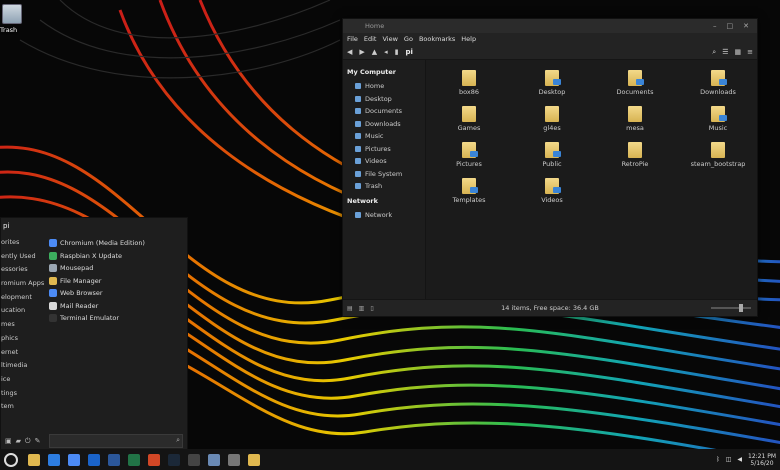 The height and width of the screenshot is (470, 780). Describe the element at coordinates (53, 255) in the screenshot. I see `raspbian-x-update-icon` at that location.